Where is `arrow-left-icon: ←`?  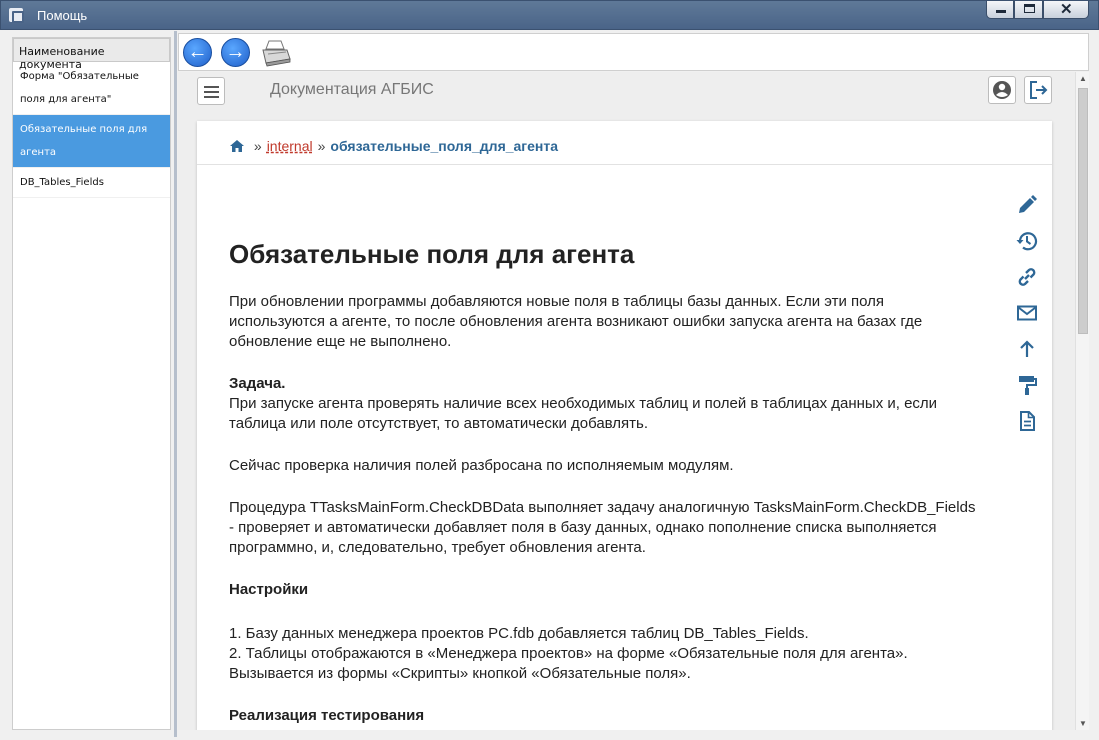
arrow-left-icon: ← is located at coordinates (197, 52).